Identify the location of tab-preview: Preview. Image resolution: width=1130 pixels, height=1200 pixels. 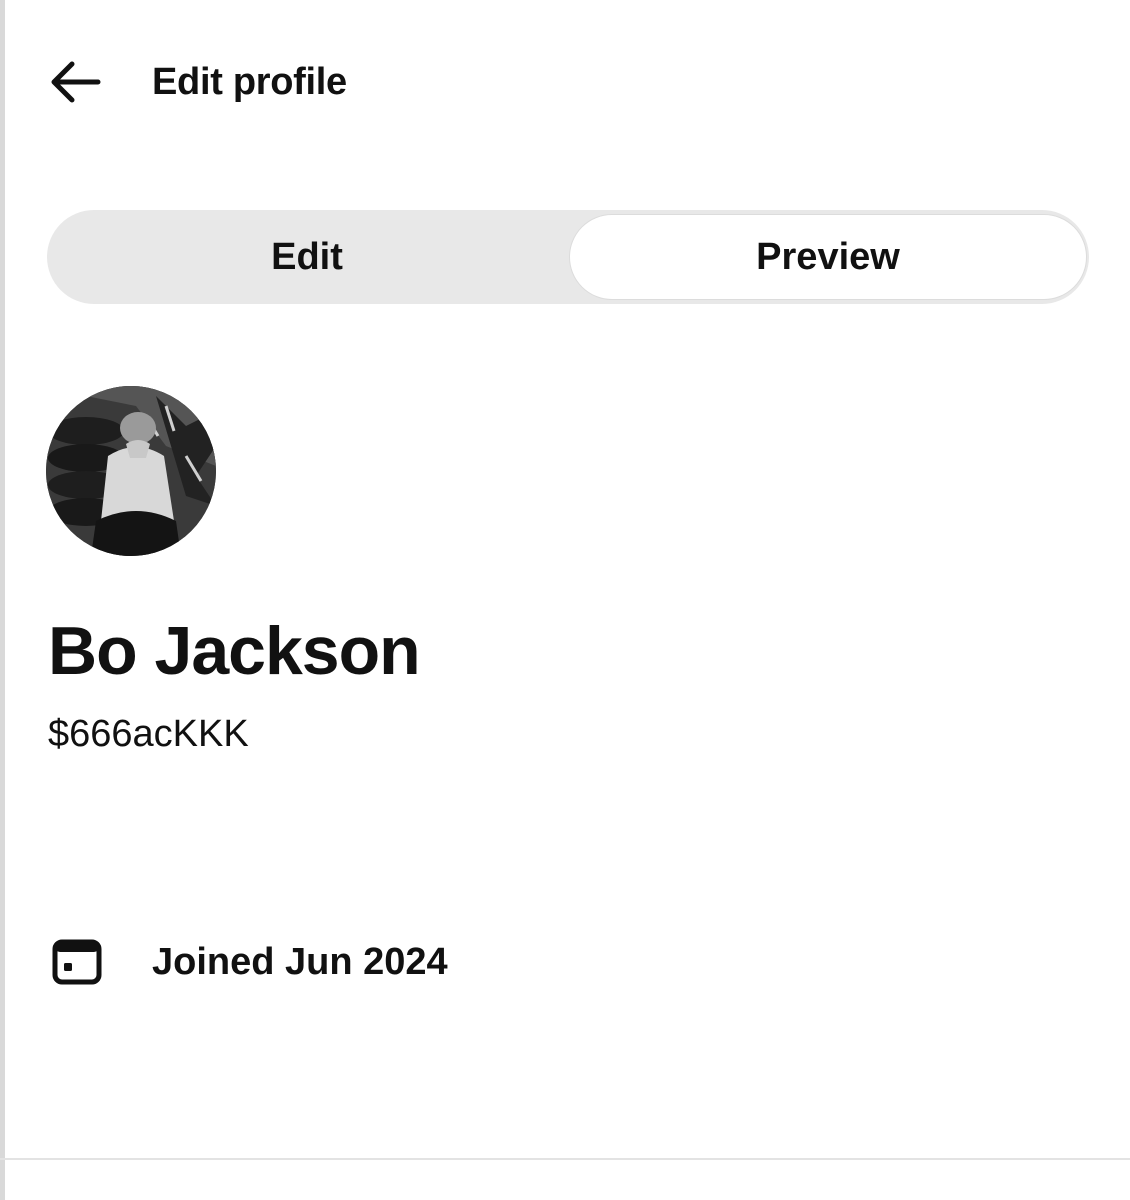
(828, 257).